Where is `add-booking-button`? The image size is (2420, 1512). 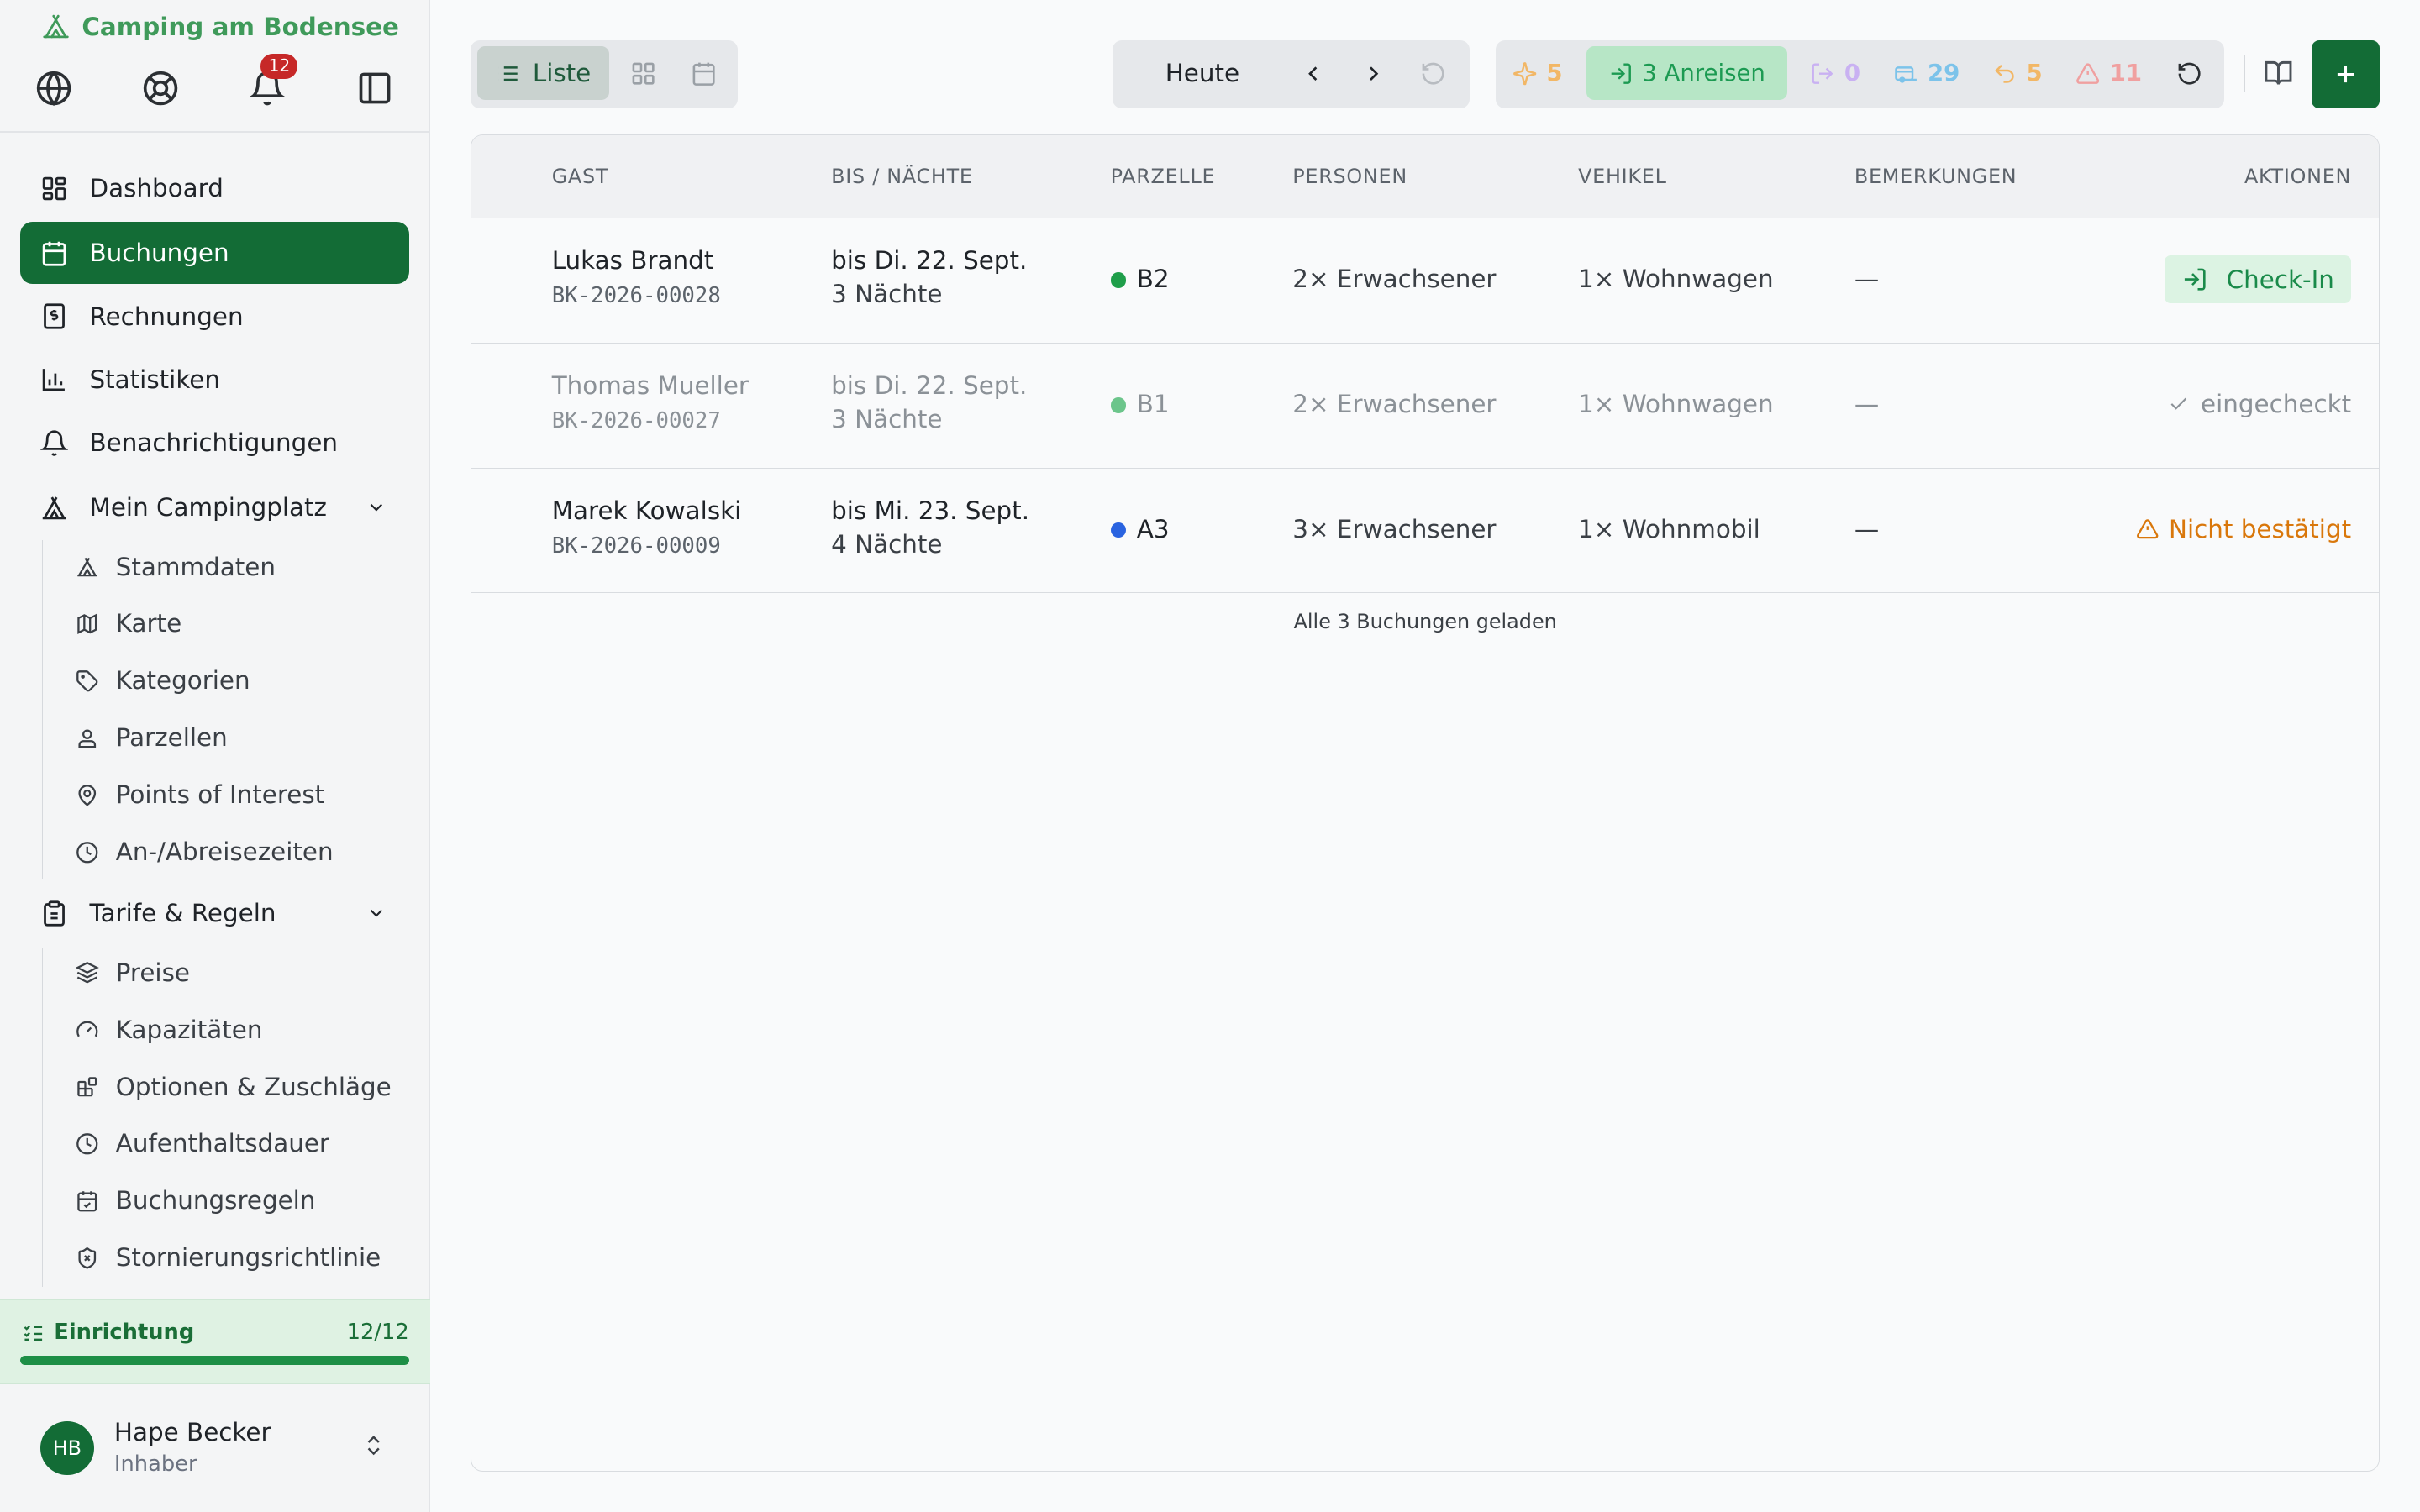
add-booking-button is located at coordinates (2346, 73).